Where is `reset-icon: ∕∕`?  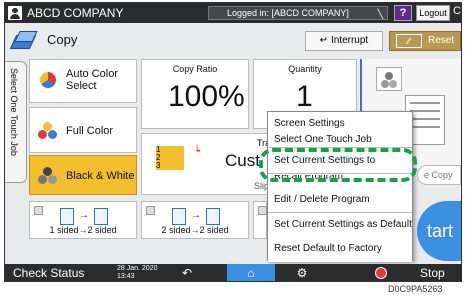
reset-icon: ∕∕ is located at coordinates (409, 41).